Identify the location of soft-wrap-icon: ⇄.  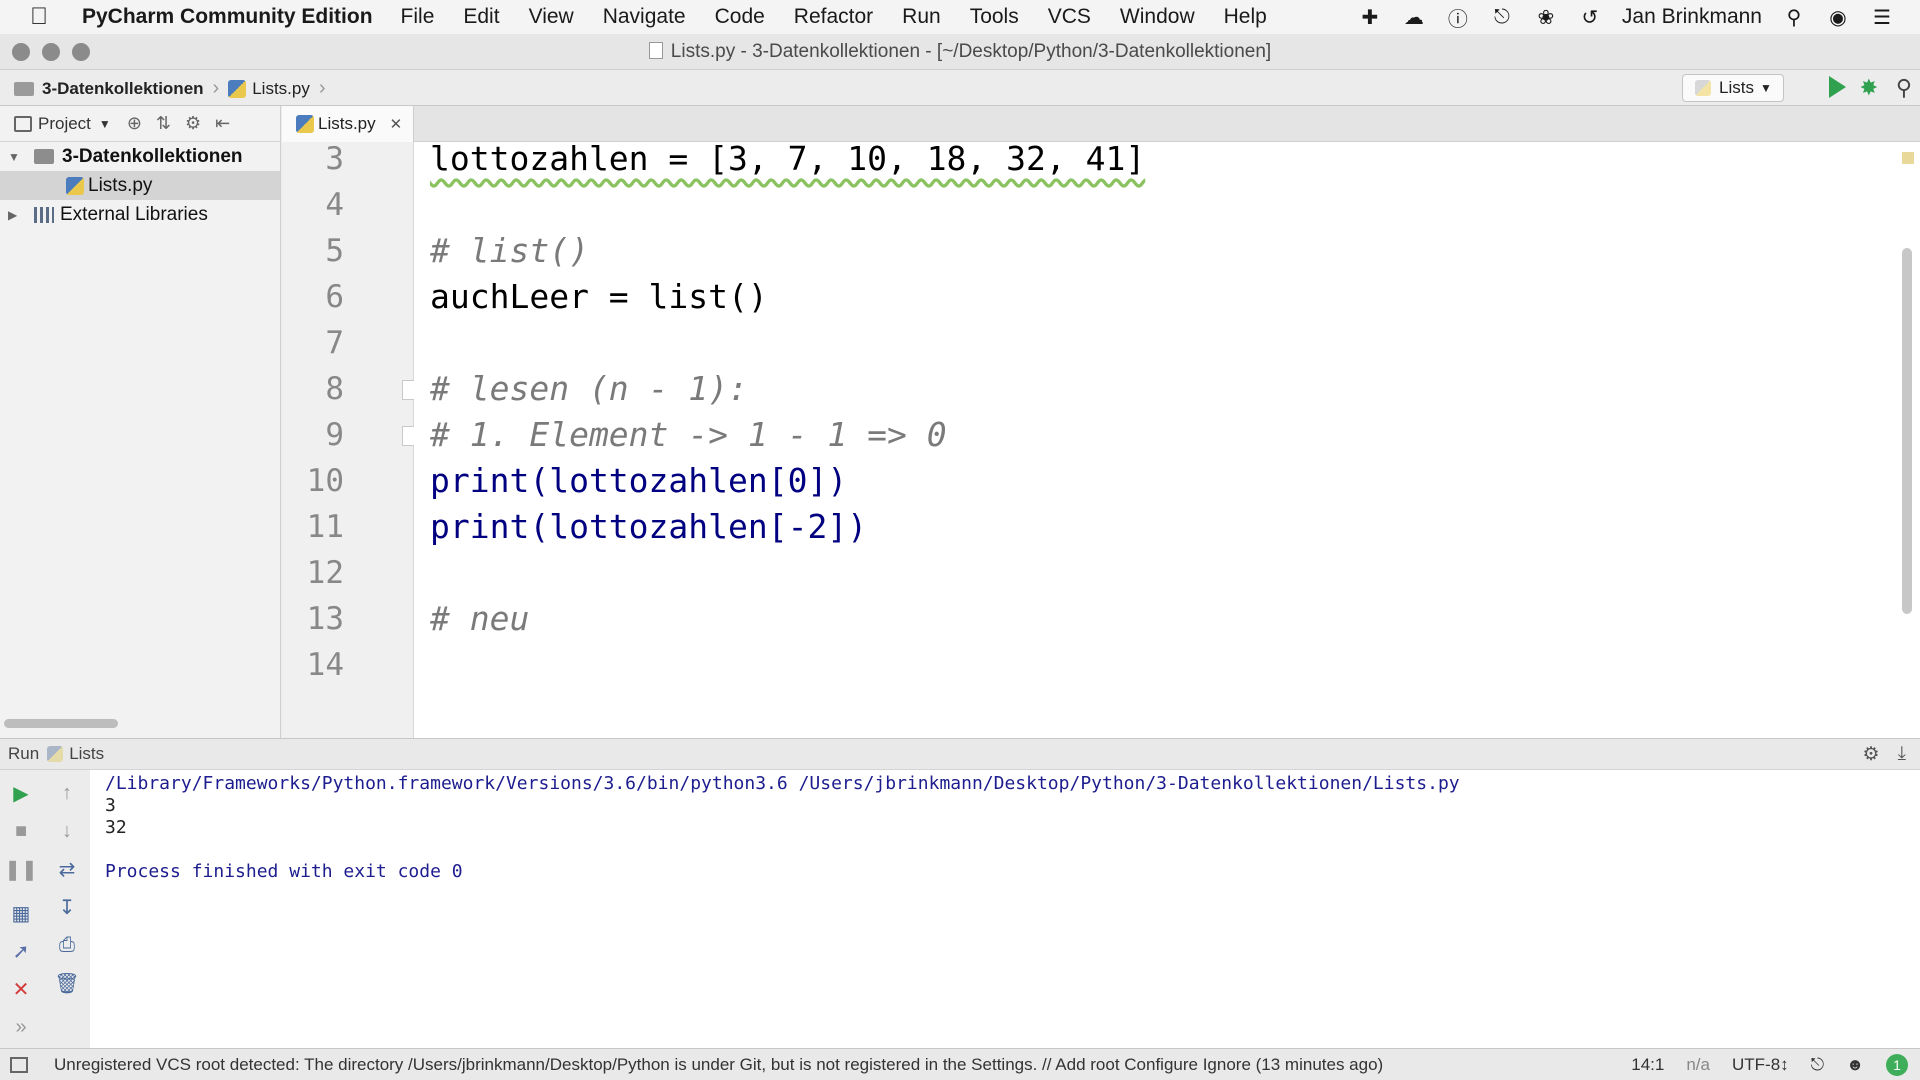
(67, 869).